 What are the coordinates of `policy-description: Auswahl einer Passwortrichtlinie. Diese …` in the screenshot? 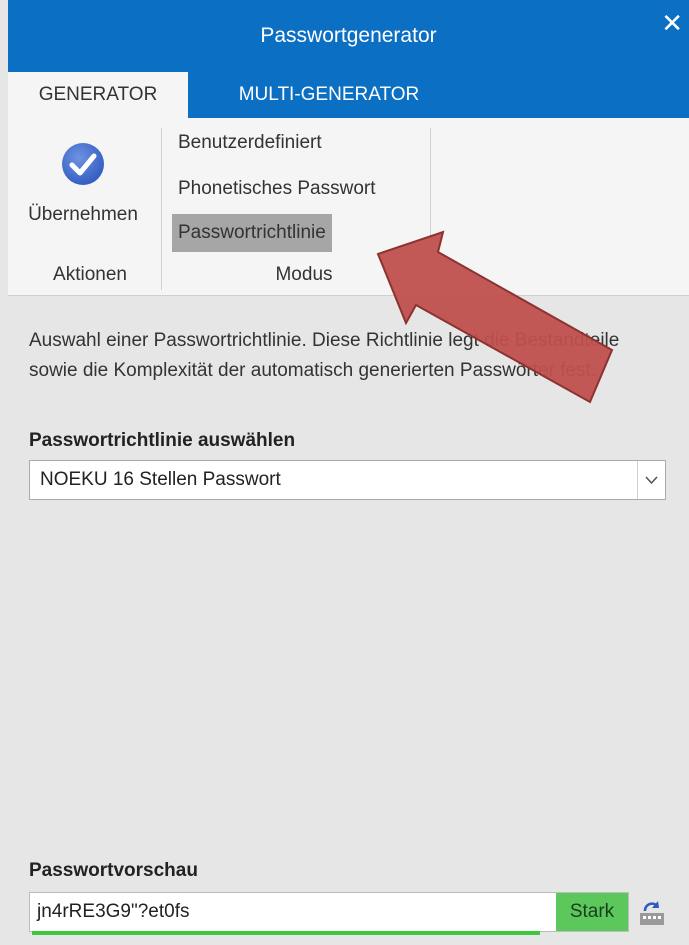 It's located at (324, 355).